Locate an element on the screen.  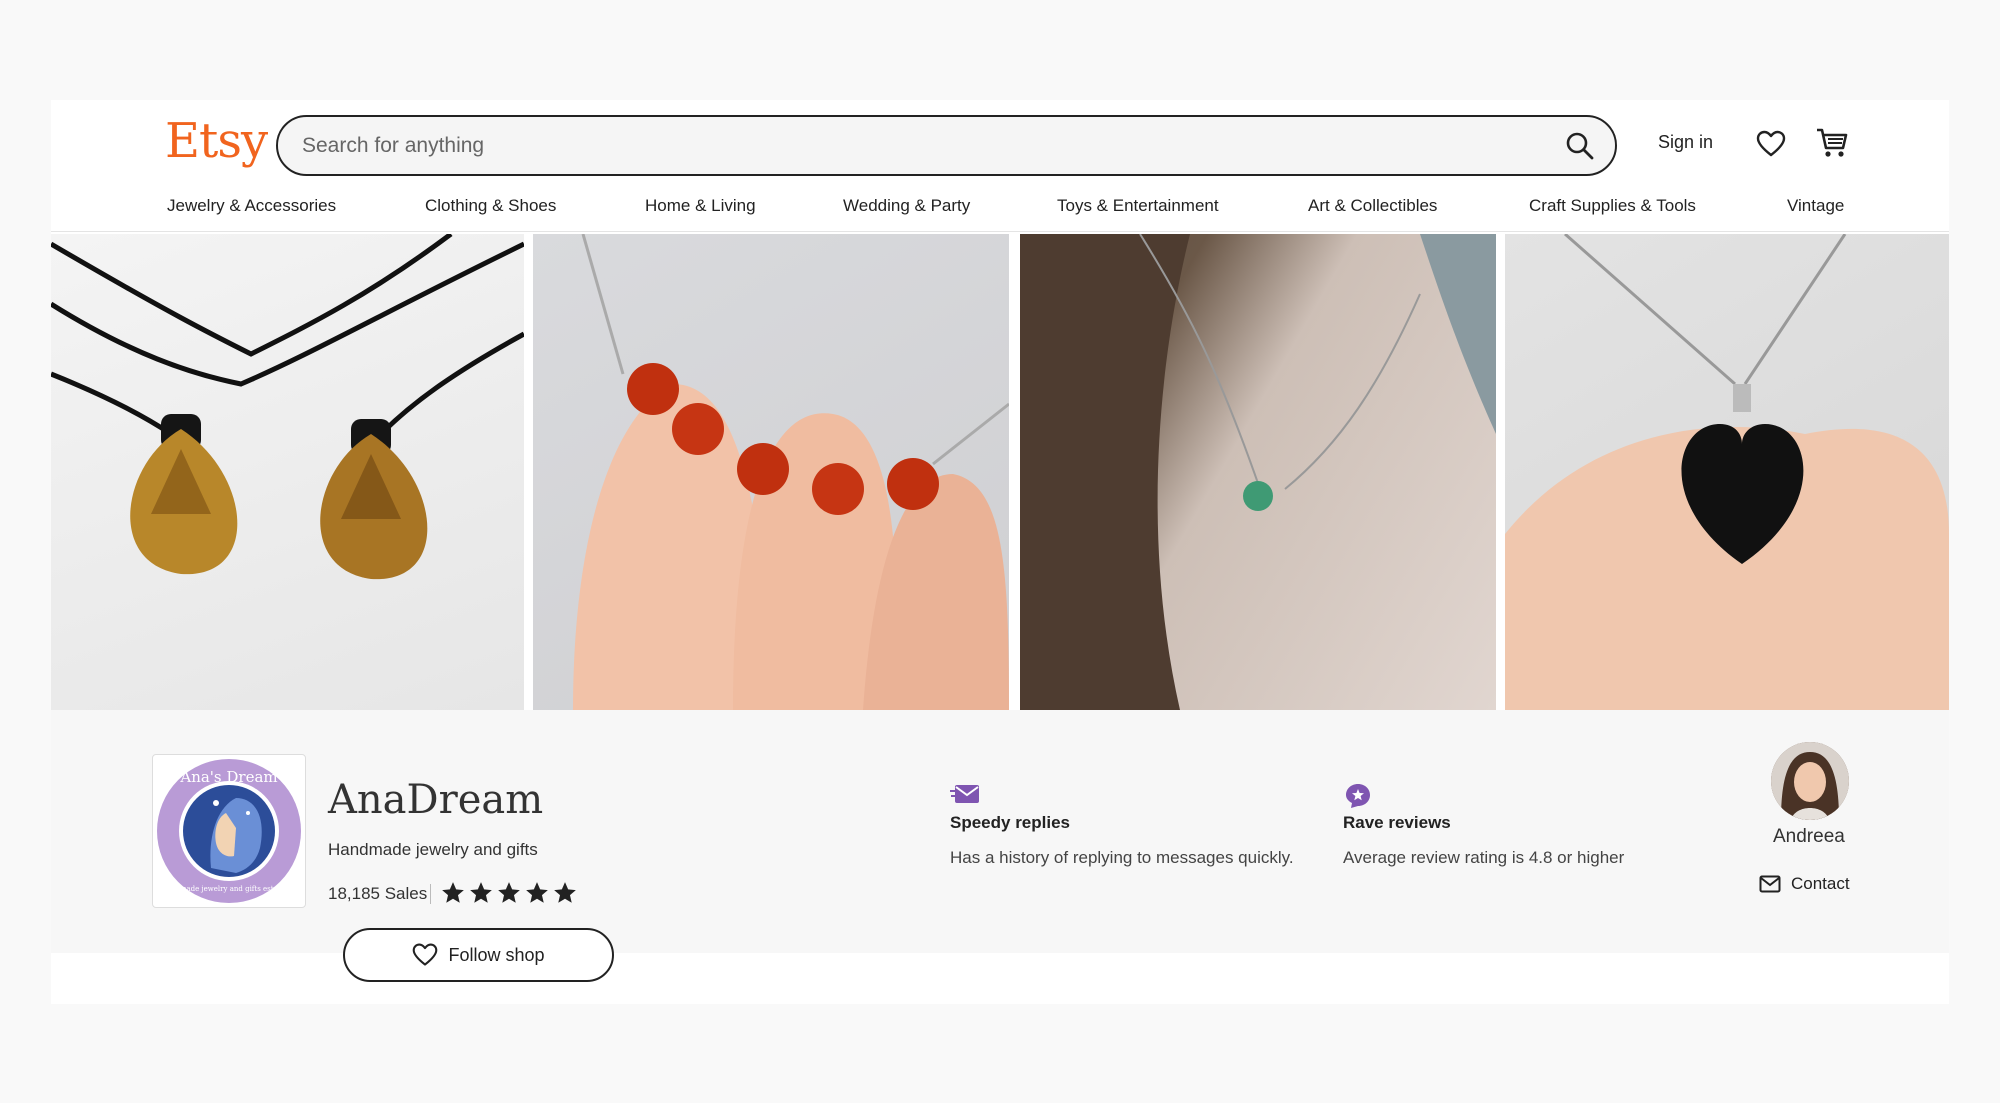
owner-avatar is located at coordinates (1810, 781).